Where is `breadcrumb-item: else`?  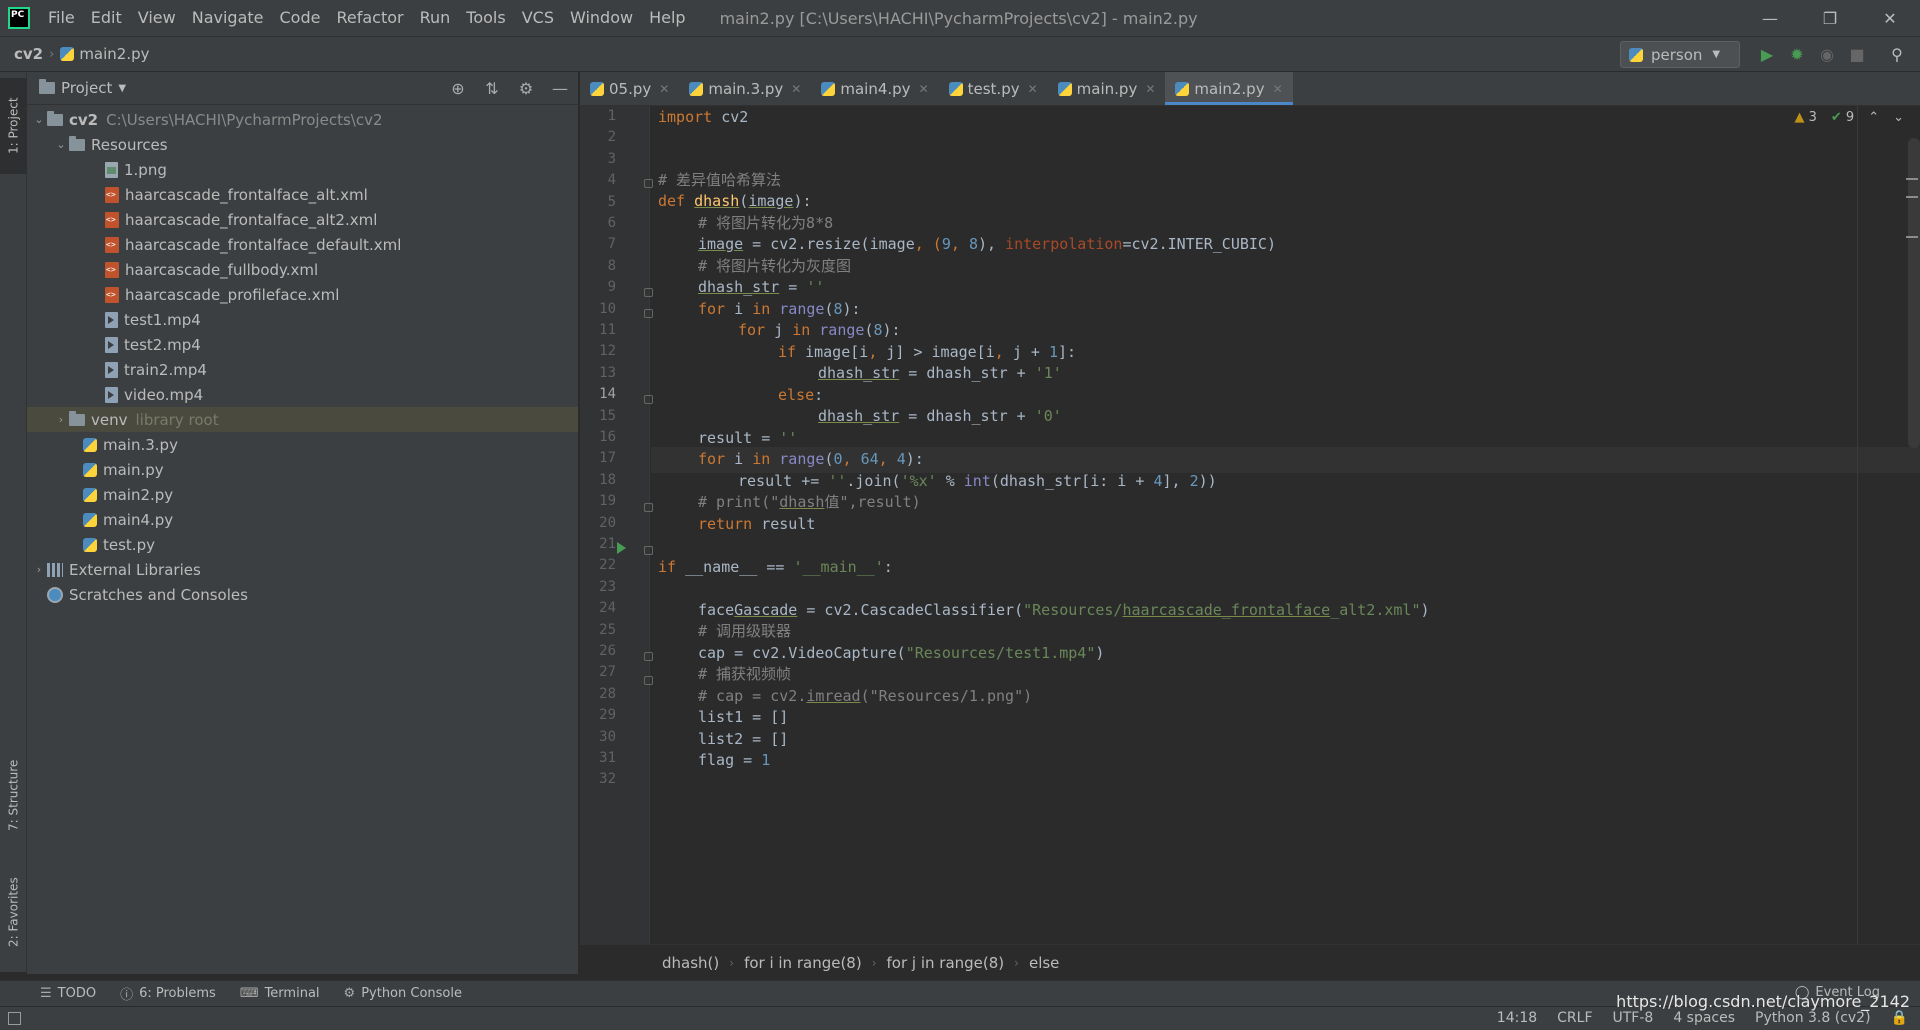
breadcrumb-item: else is located at coordinates (1044, 963).